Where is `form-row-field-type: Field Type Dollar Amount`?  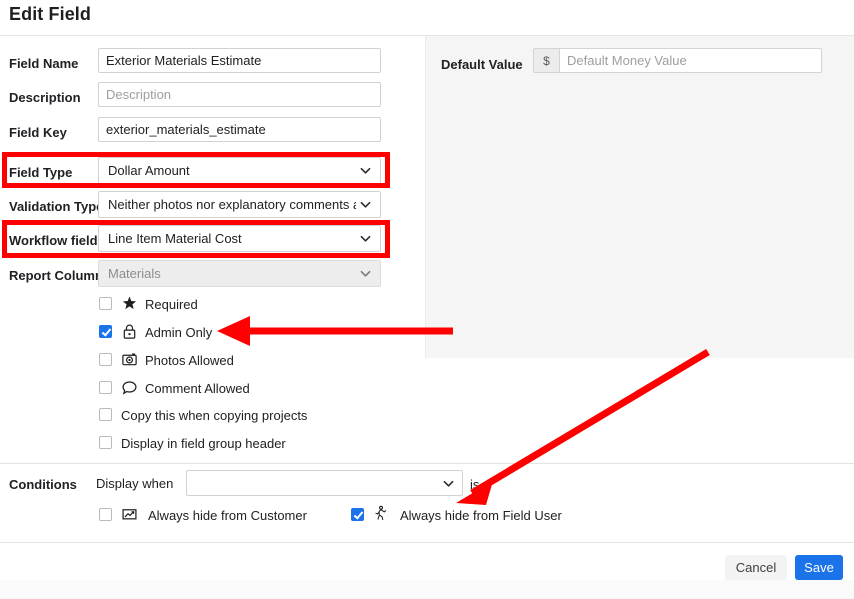 form-row-field-type: Field Type Dollar Amount is located at coordinates (212, 174).